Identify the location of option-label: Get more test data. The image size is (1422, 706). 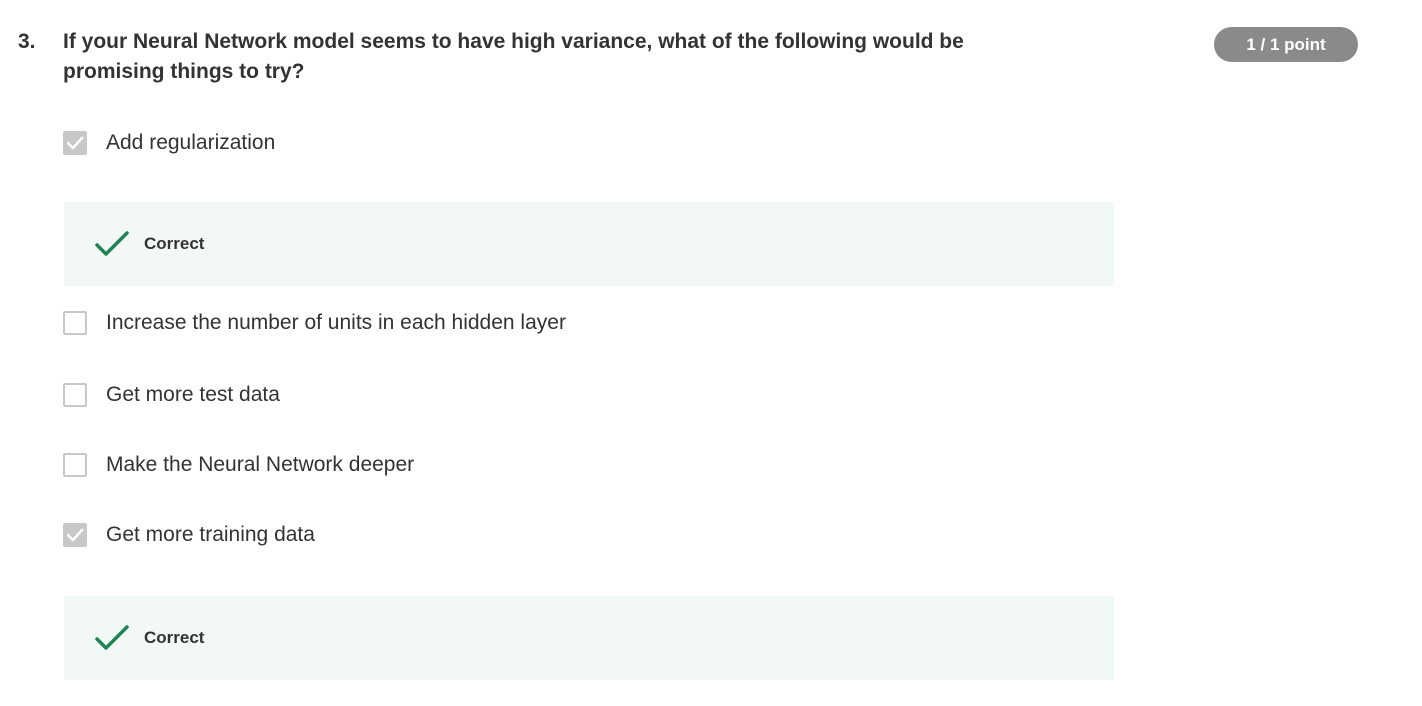
(193, 394).